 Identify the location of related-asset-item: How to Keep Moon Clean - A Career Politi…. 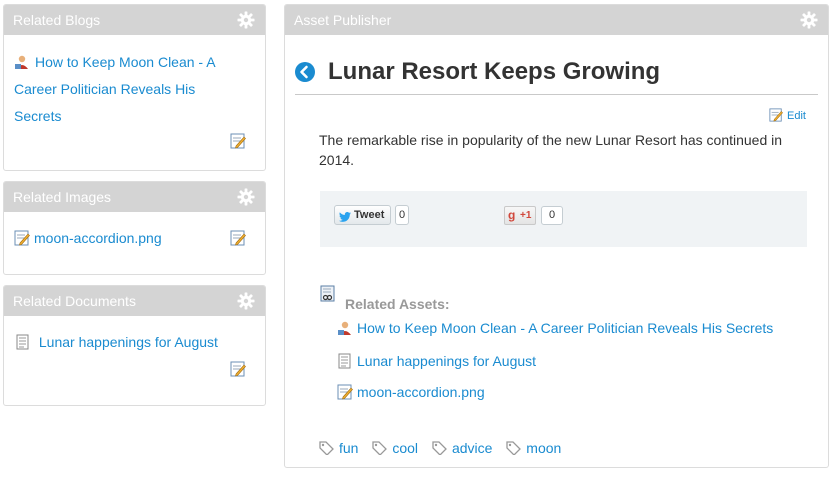
(555, 328).